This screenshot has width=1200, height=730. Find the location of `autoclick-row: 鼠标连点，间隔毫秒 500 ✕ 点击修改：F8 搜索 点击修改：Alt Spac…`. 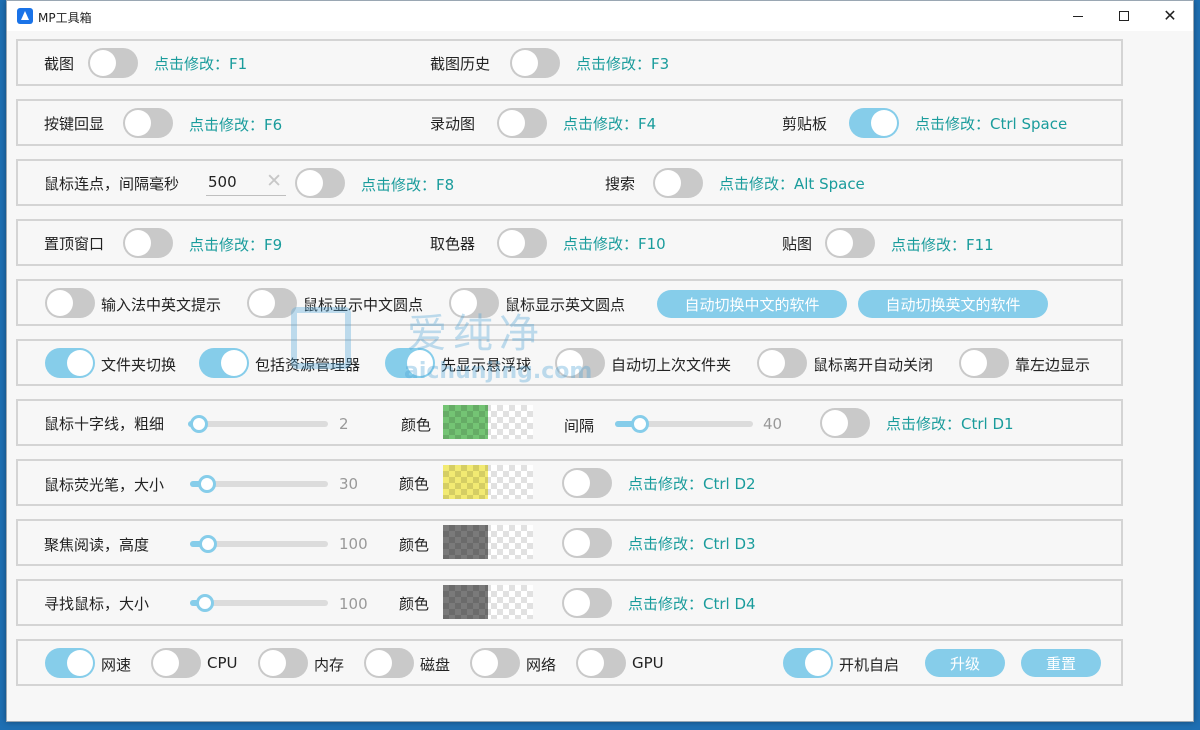

autoclick-row: 鼠标连点，间隔毫秒 500 ✕ 点击修改：F8 搜索 点击修改：Alt Spac… is located at coordinates (569, 182).